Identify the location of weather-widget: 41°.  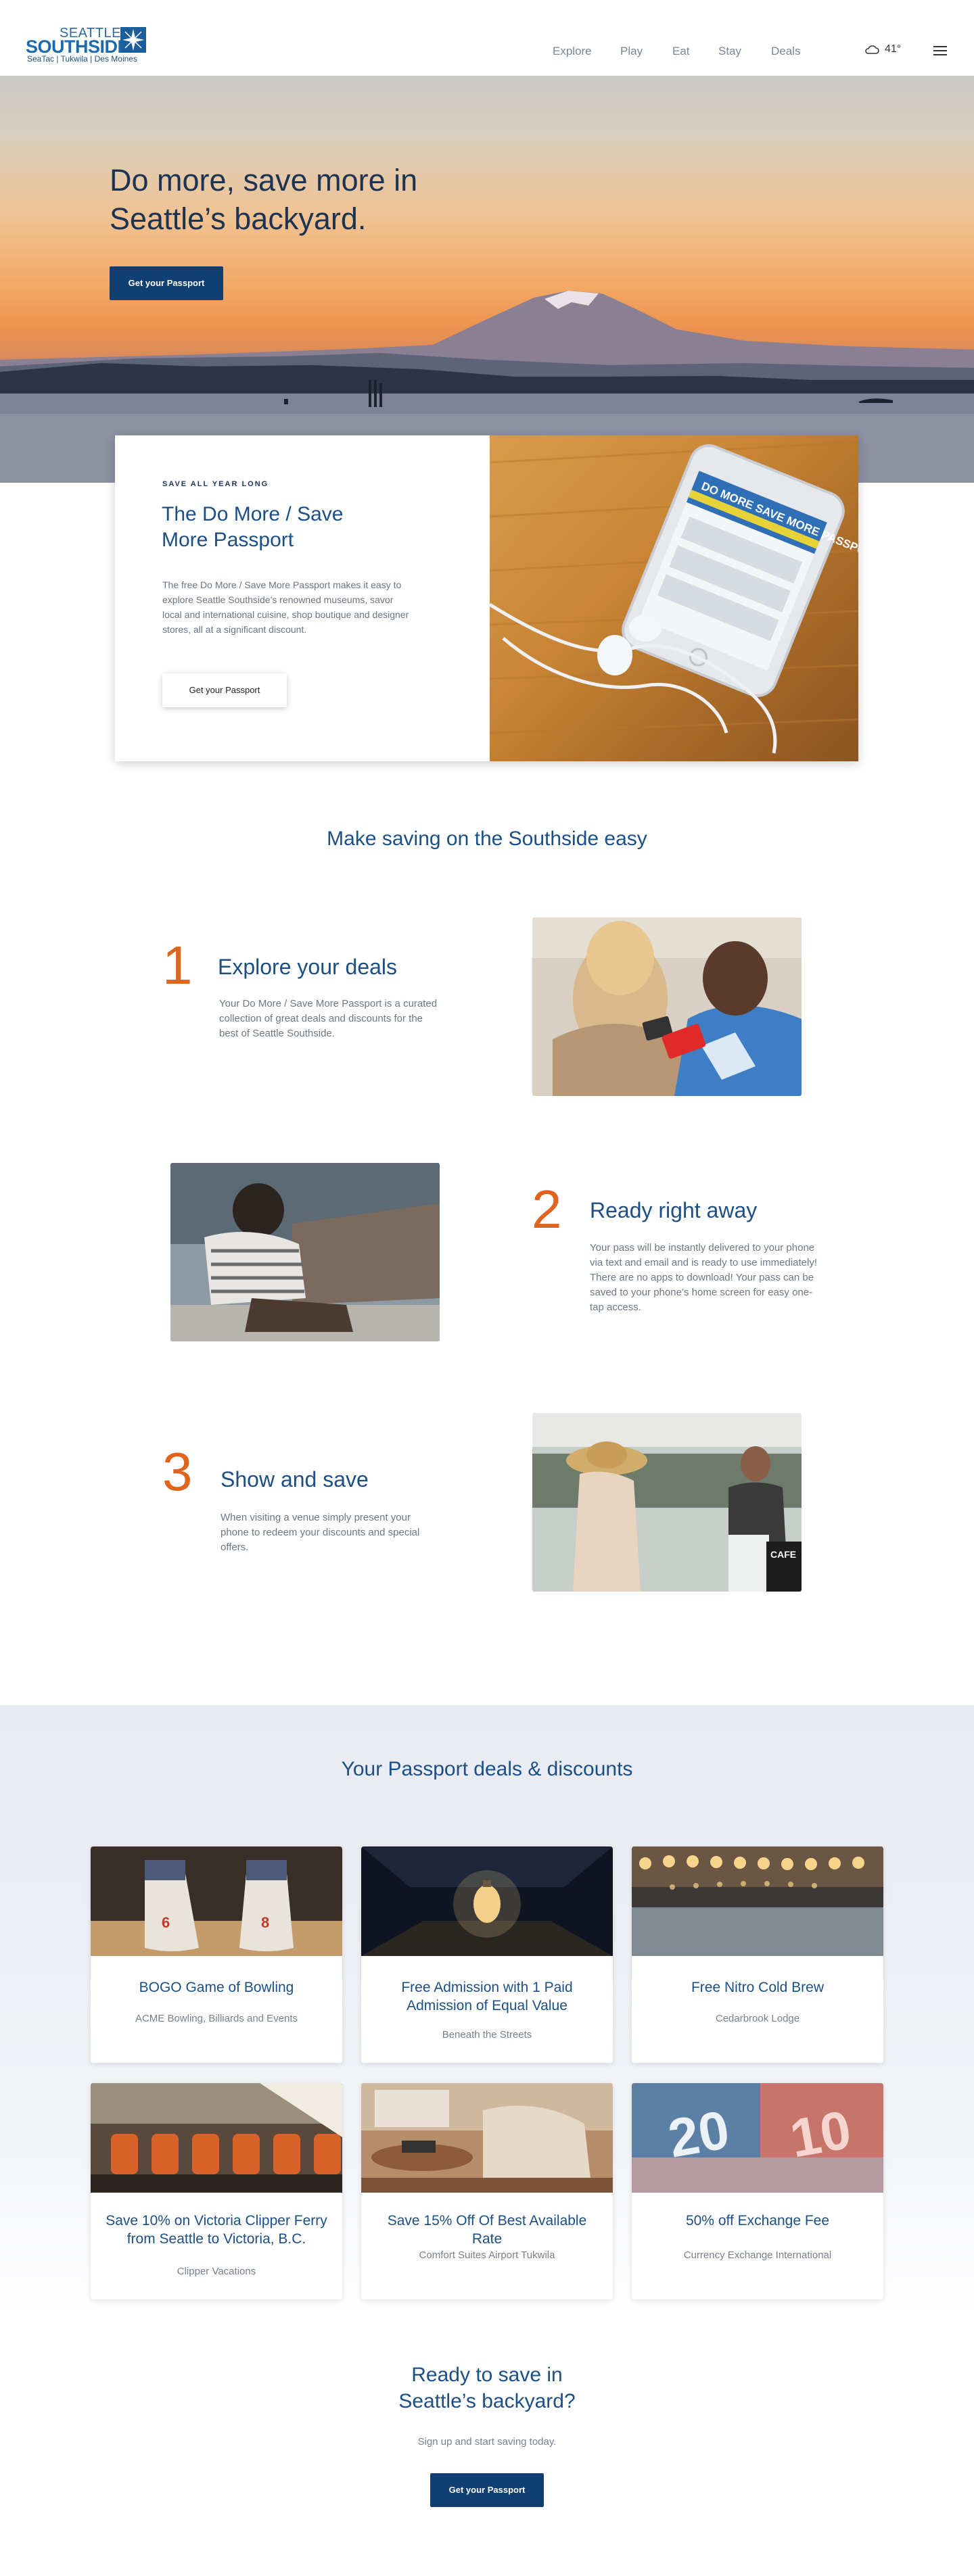
(882, 49).